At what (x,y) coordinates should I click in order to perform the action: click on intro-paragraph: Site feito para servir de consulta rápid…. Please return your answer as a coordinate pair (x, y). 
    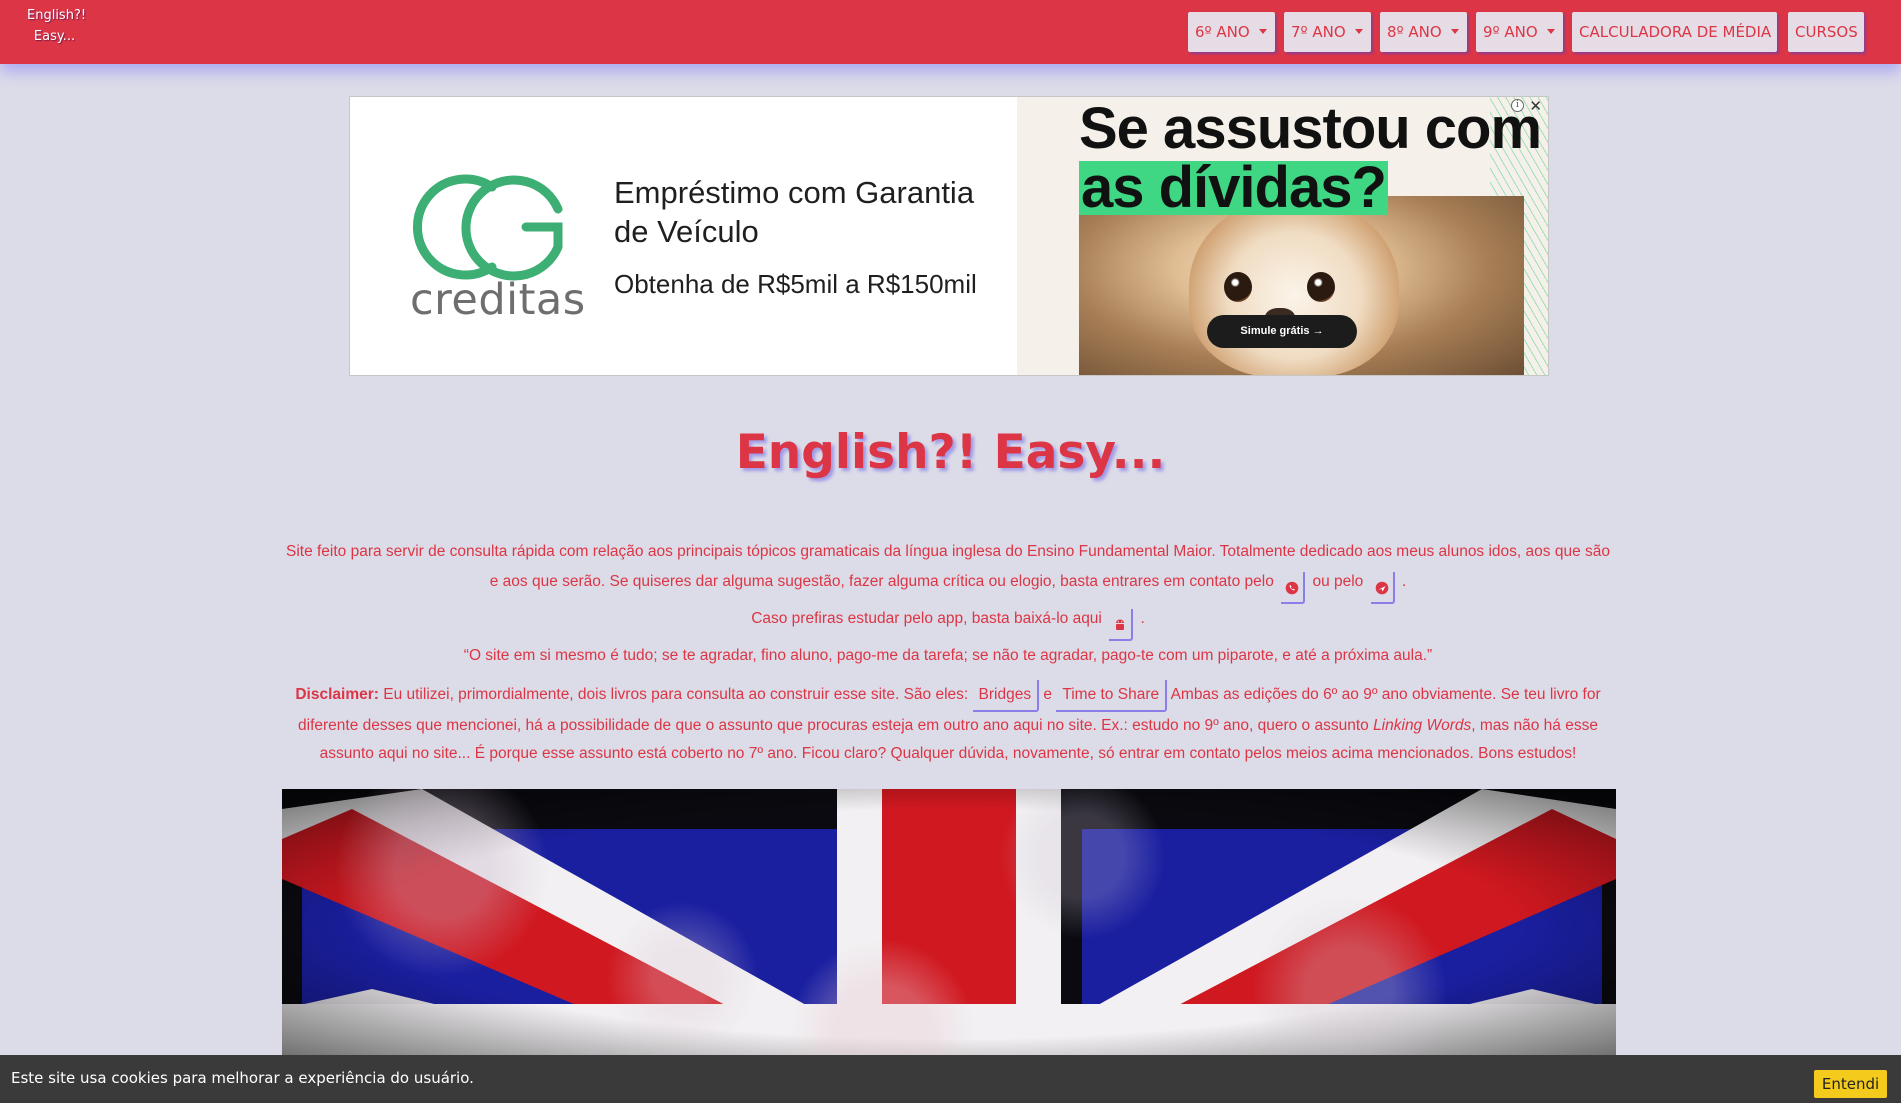
    Looking at the image, I should click on (948, 570).